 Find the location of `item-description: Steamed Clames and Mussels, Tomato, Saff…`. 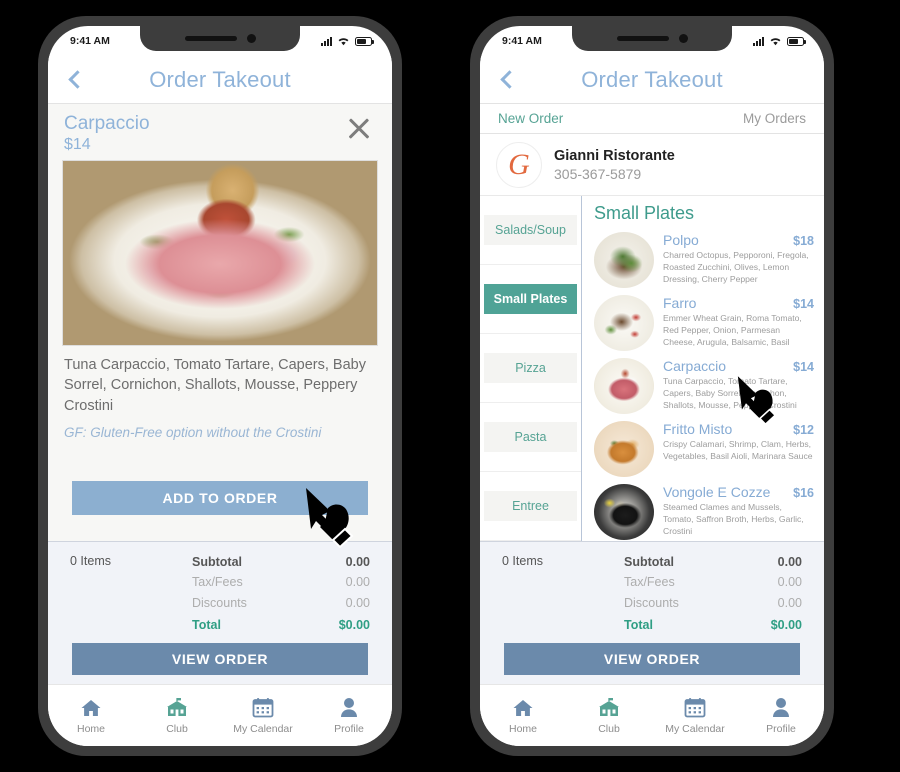

item-description: Steamed Clames and Mussels, Tomato, Saff… is located at coordinates (733, 519).